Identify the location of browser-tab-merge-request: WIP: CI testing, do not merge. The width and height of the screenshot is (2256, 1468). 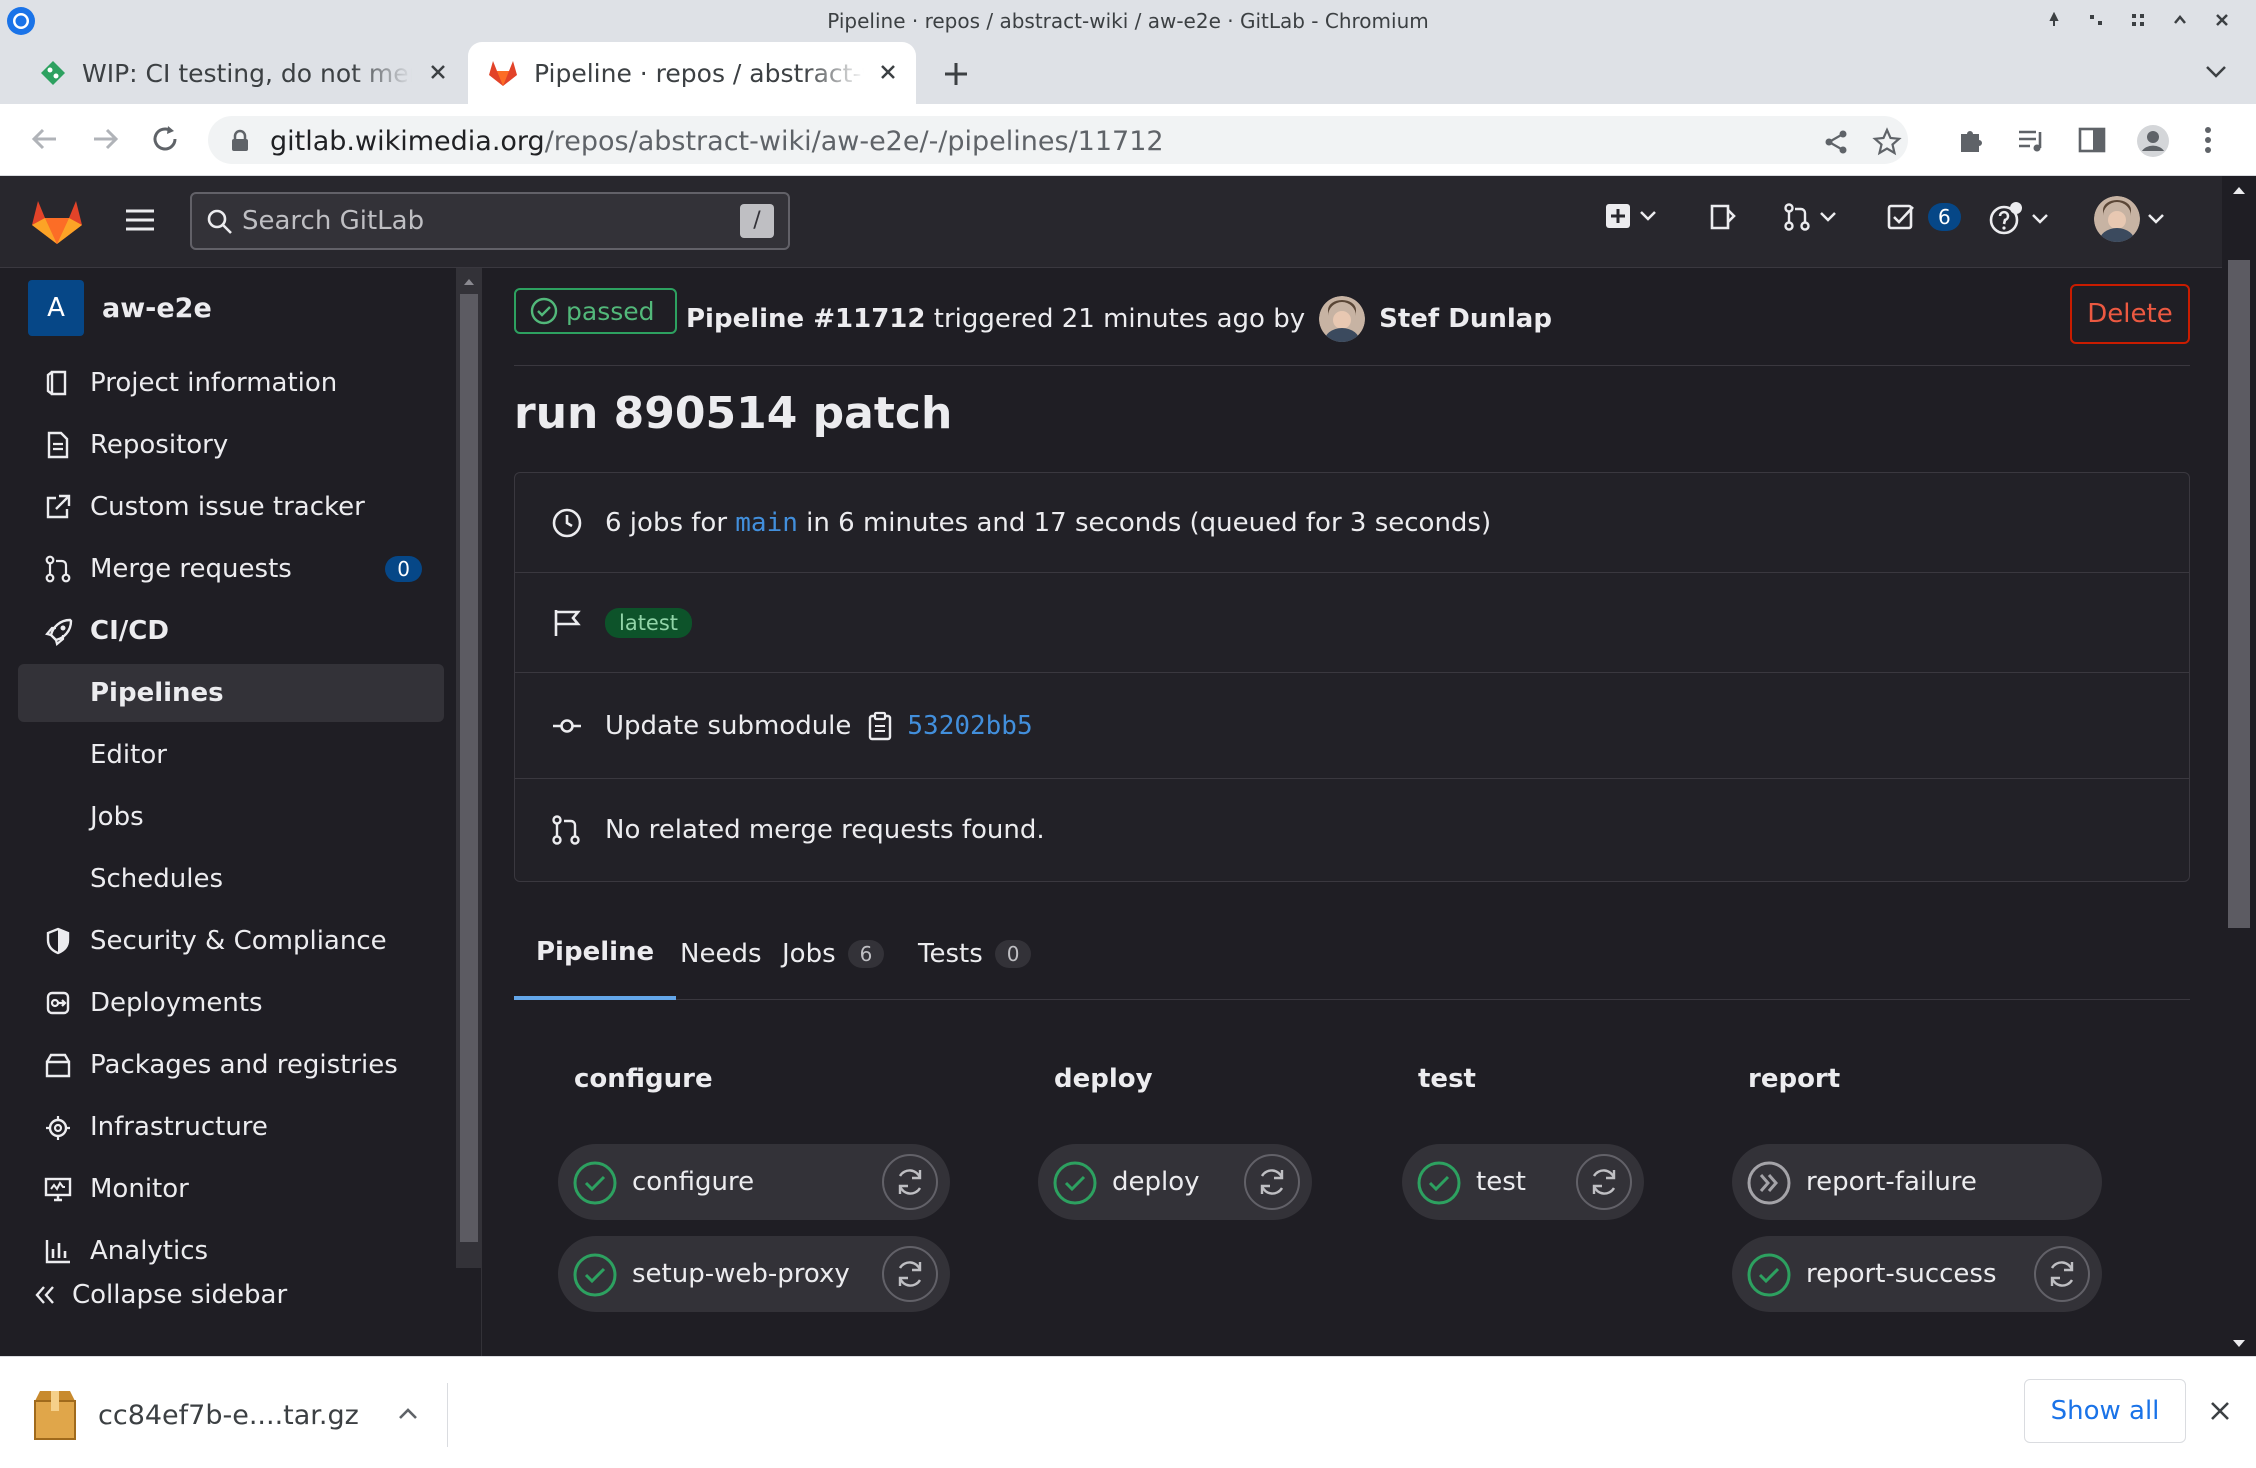
(236, 73).